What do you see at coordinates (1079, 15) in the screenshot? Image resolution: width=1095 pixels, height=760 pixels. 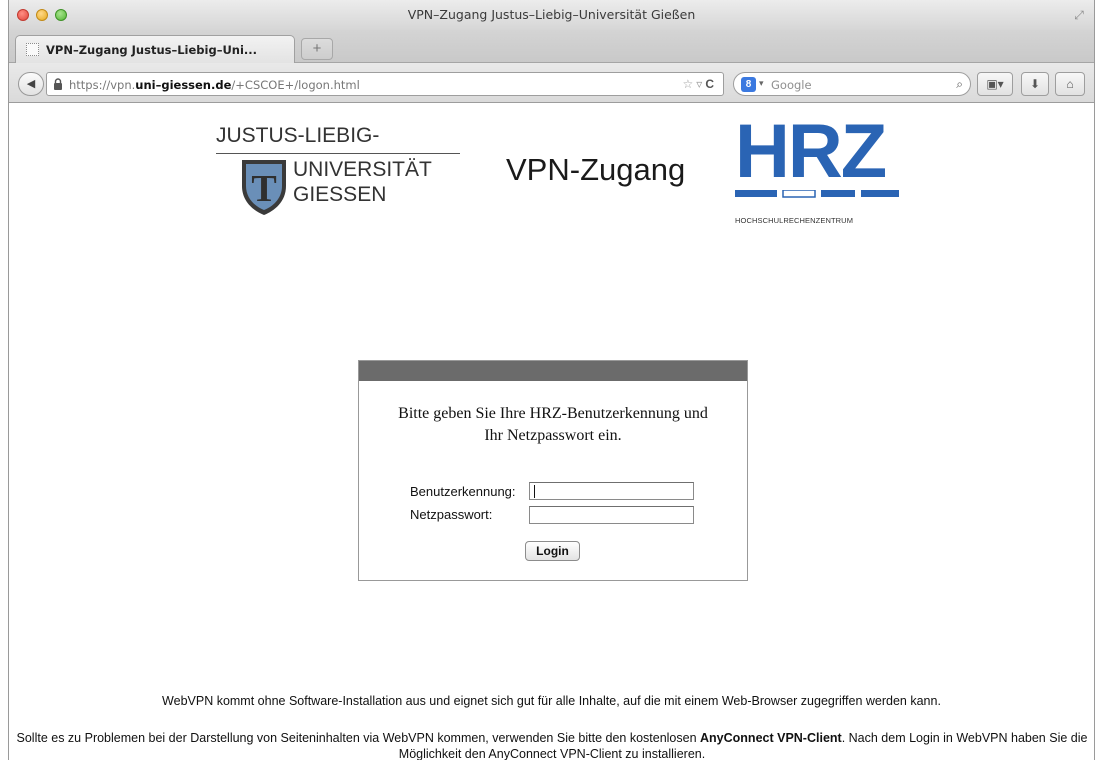 I see `fullscreen-icon: ⤢` at bounding box center [1079, 15].